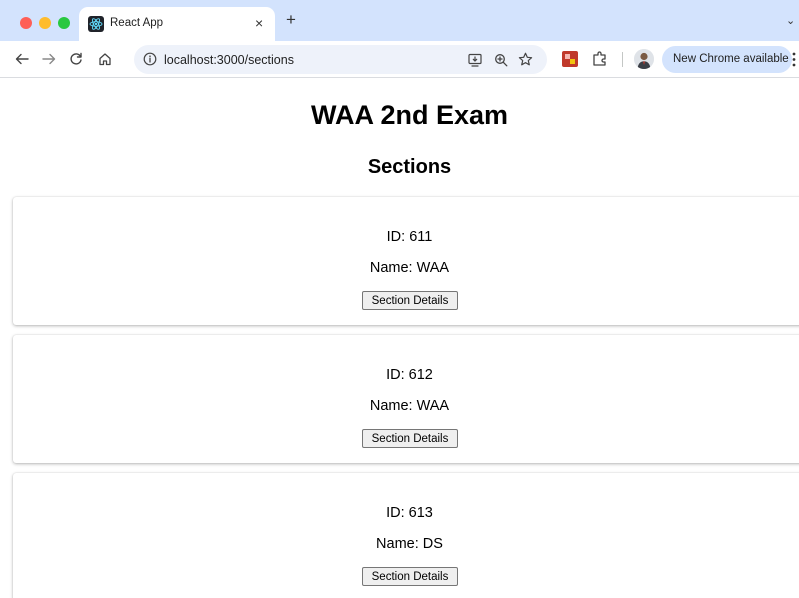 Image resolution: width=799 pixels, height=598 pixels. I want to click on reload-icon, so click(76, 58).